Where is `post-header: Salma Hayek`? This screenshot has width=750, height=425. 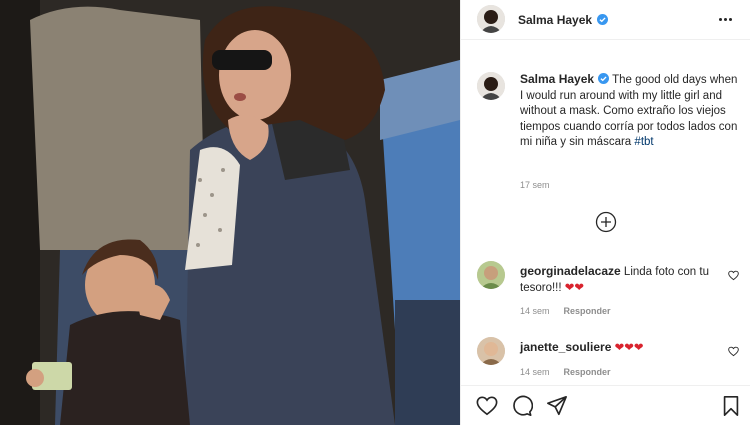
post-header: Salma Hayek is located at coordinates (605, 20).